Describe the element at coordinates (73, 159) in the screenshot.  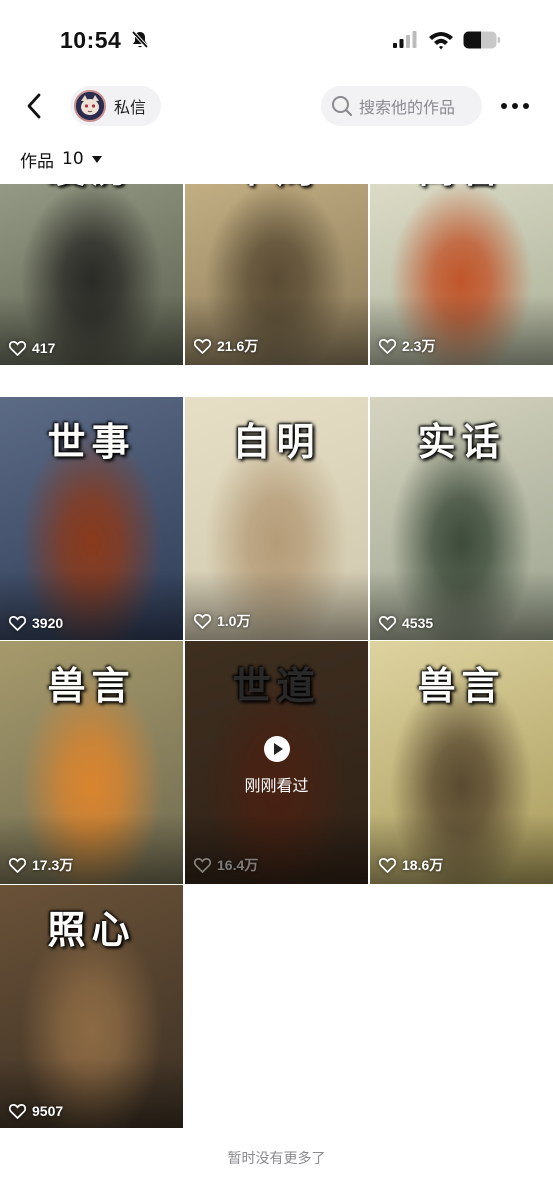
I see `works-count: 10` at that location.